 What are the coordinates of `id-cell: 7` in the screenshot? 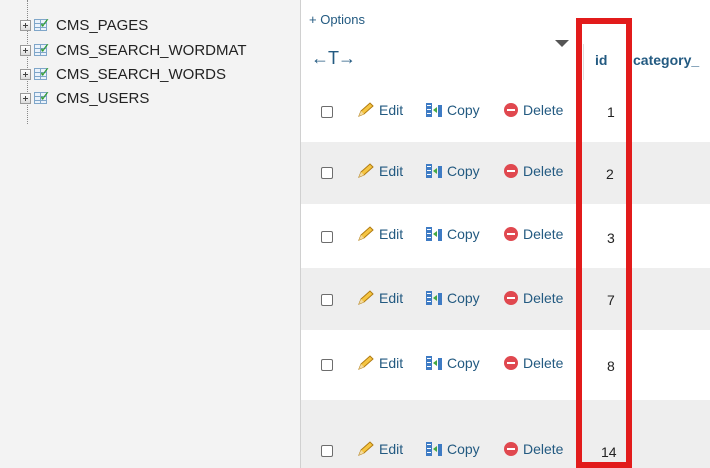 It's located at (611, 300).